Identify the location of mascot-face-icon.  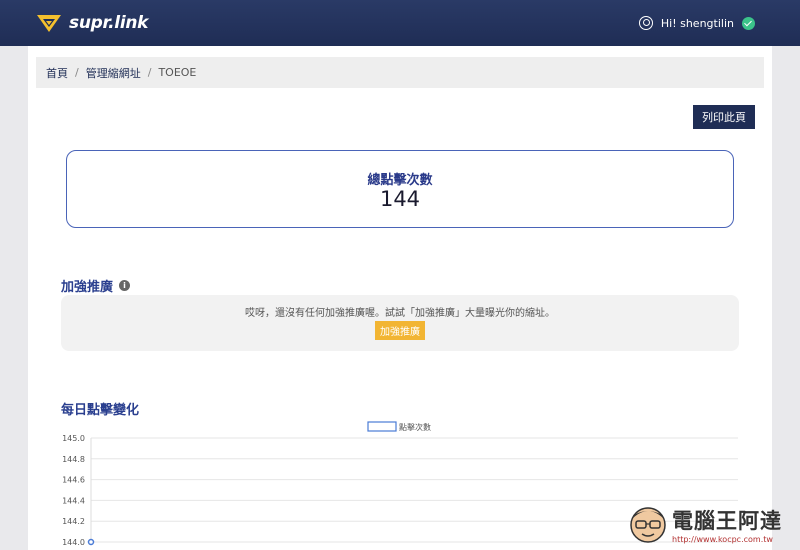
(648, 525).